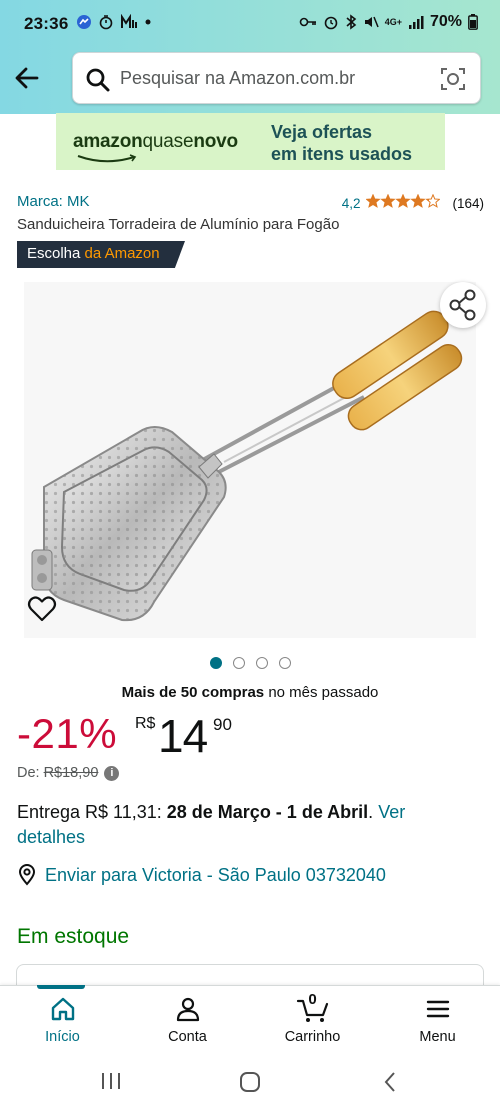  What do you see at coordinates (250, 692) in the screenshot?
I see `bought-past-month: Mais de 50 compras no mês passado` at bounding box center [250, 692].